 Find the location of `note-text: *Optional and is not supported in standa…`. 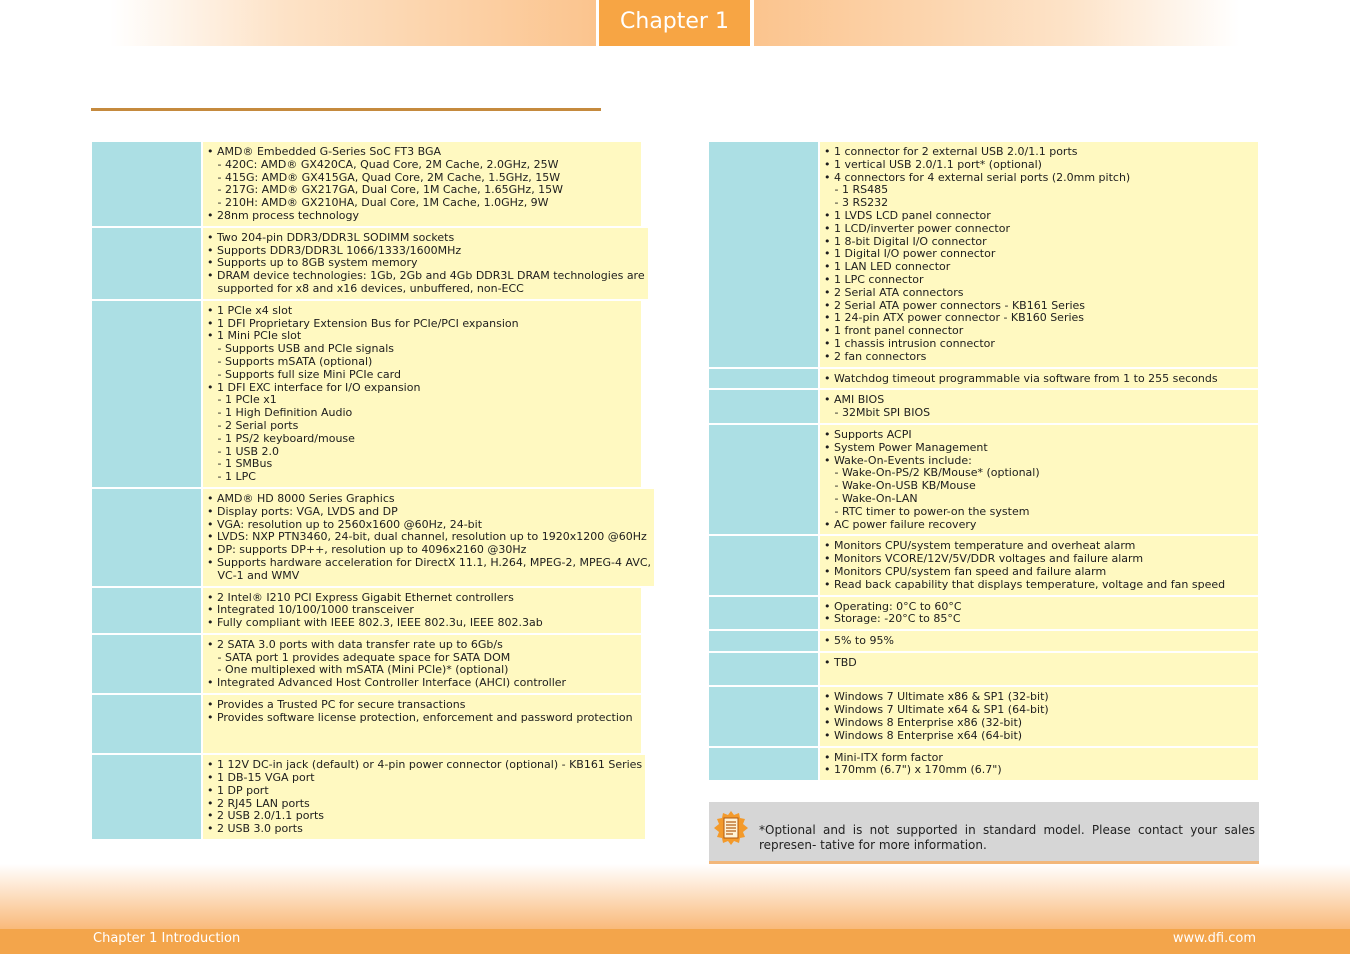

note-text: *Optional and is not supported in standa… is located at coordinates (1007, 837).